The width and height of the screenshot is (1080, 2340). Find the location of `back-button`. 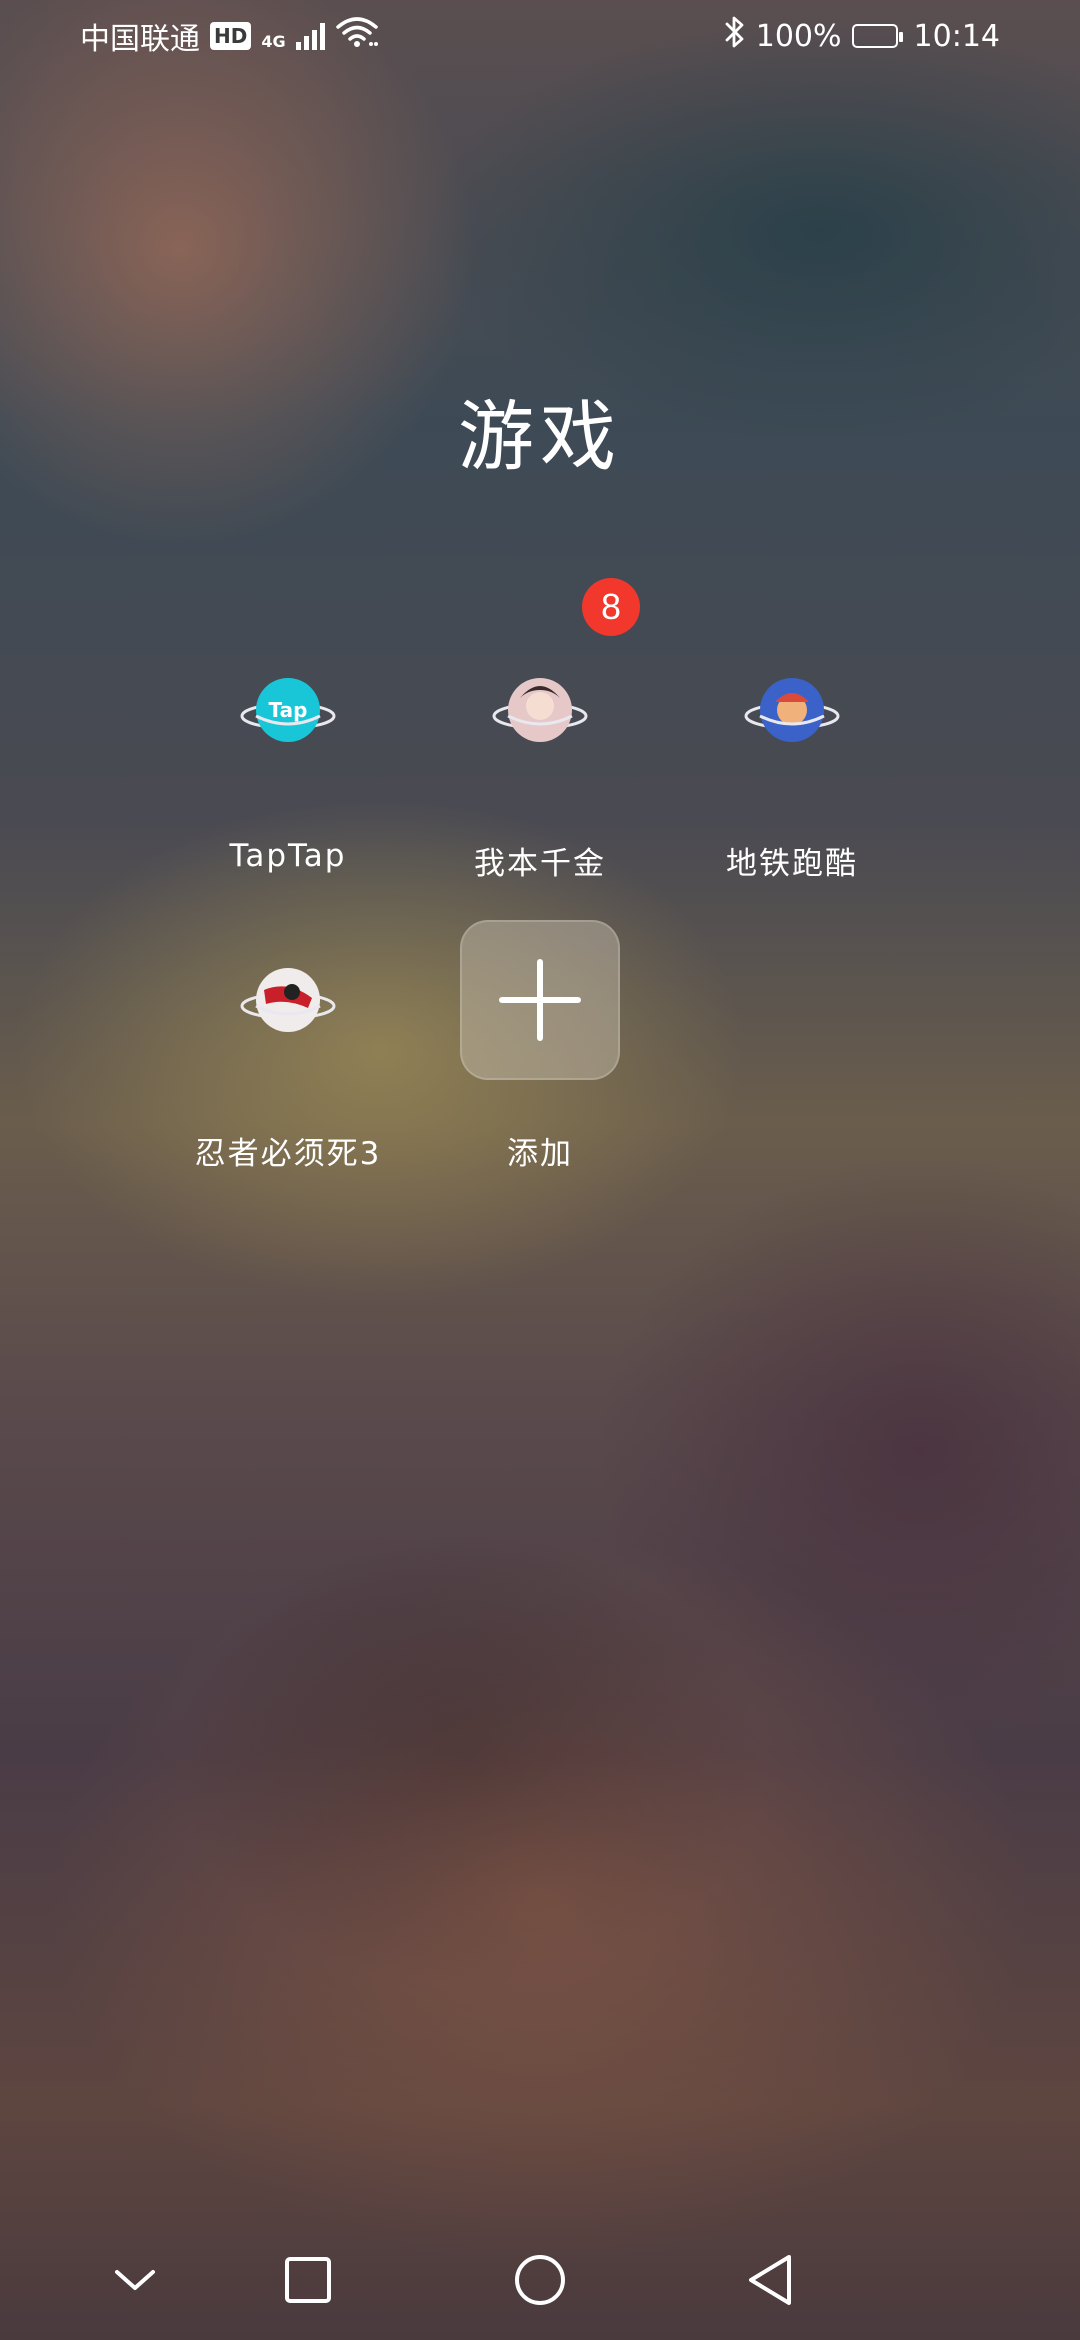

back-button is located at coordinates (770, 2280).